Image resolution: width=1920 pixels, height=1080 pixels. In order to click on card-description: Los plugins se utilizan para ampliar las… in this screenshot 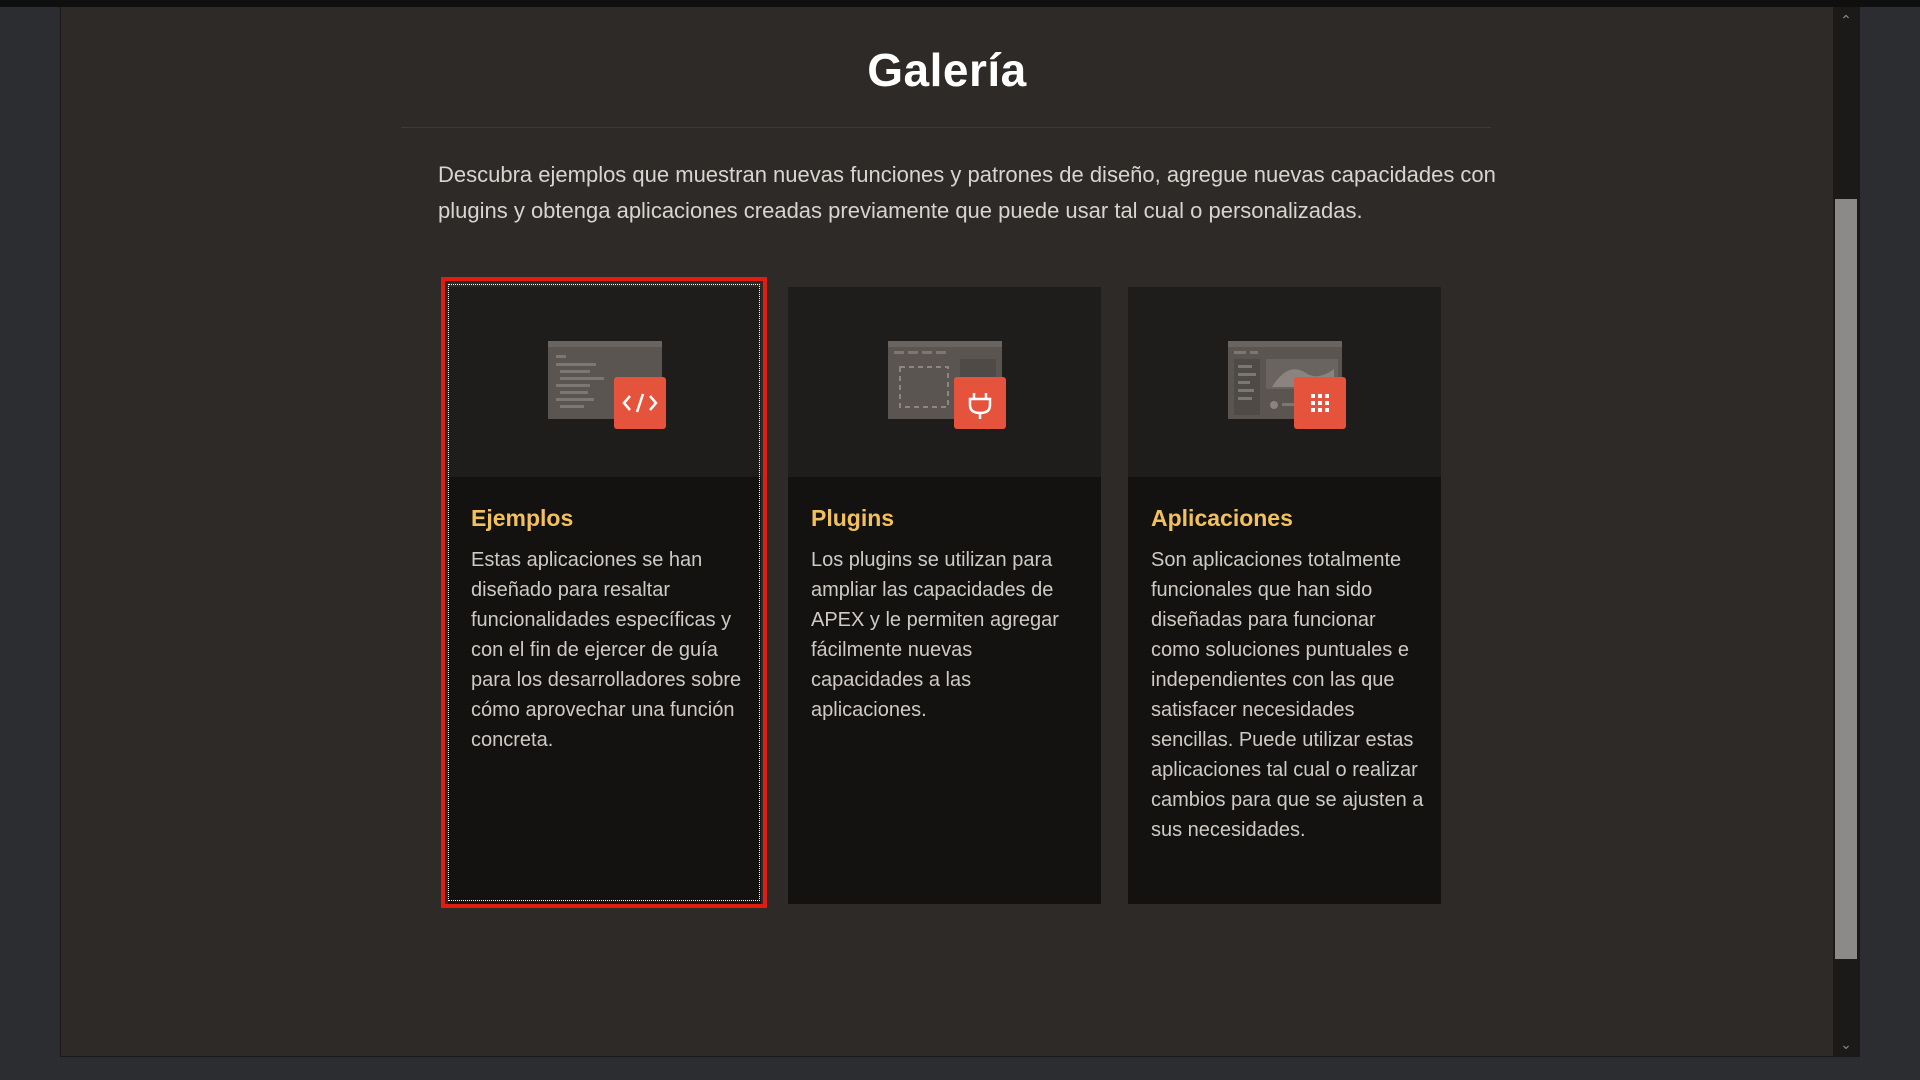, I will do `click(935, 635)`.